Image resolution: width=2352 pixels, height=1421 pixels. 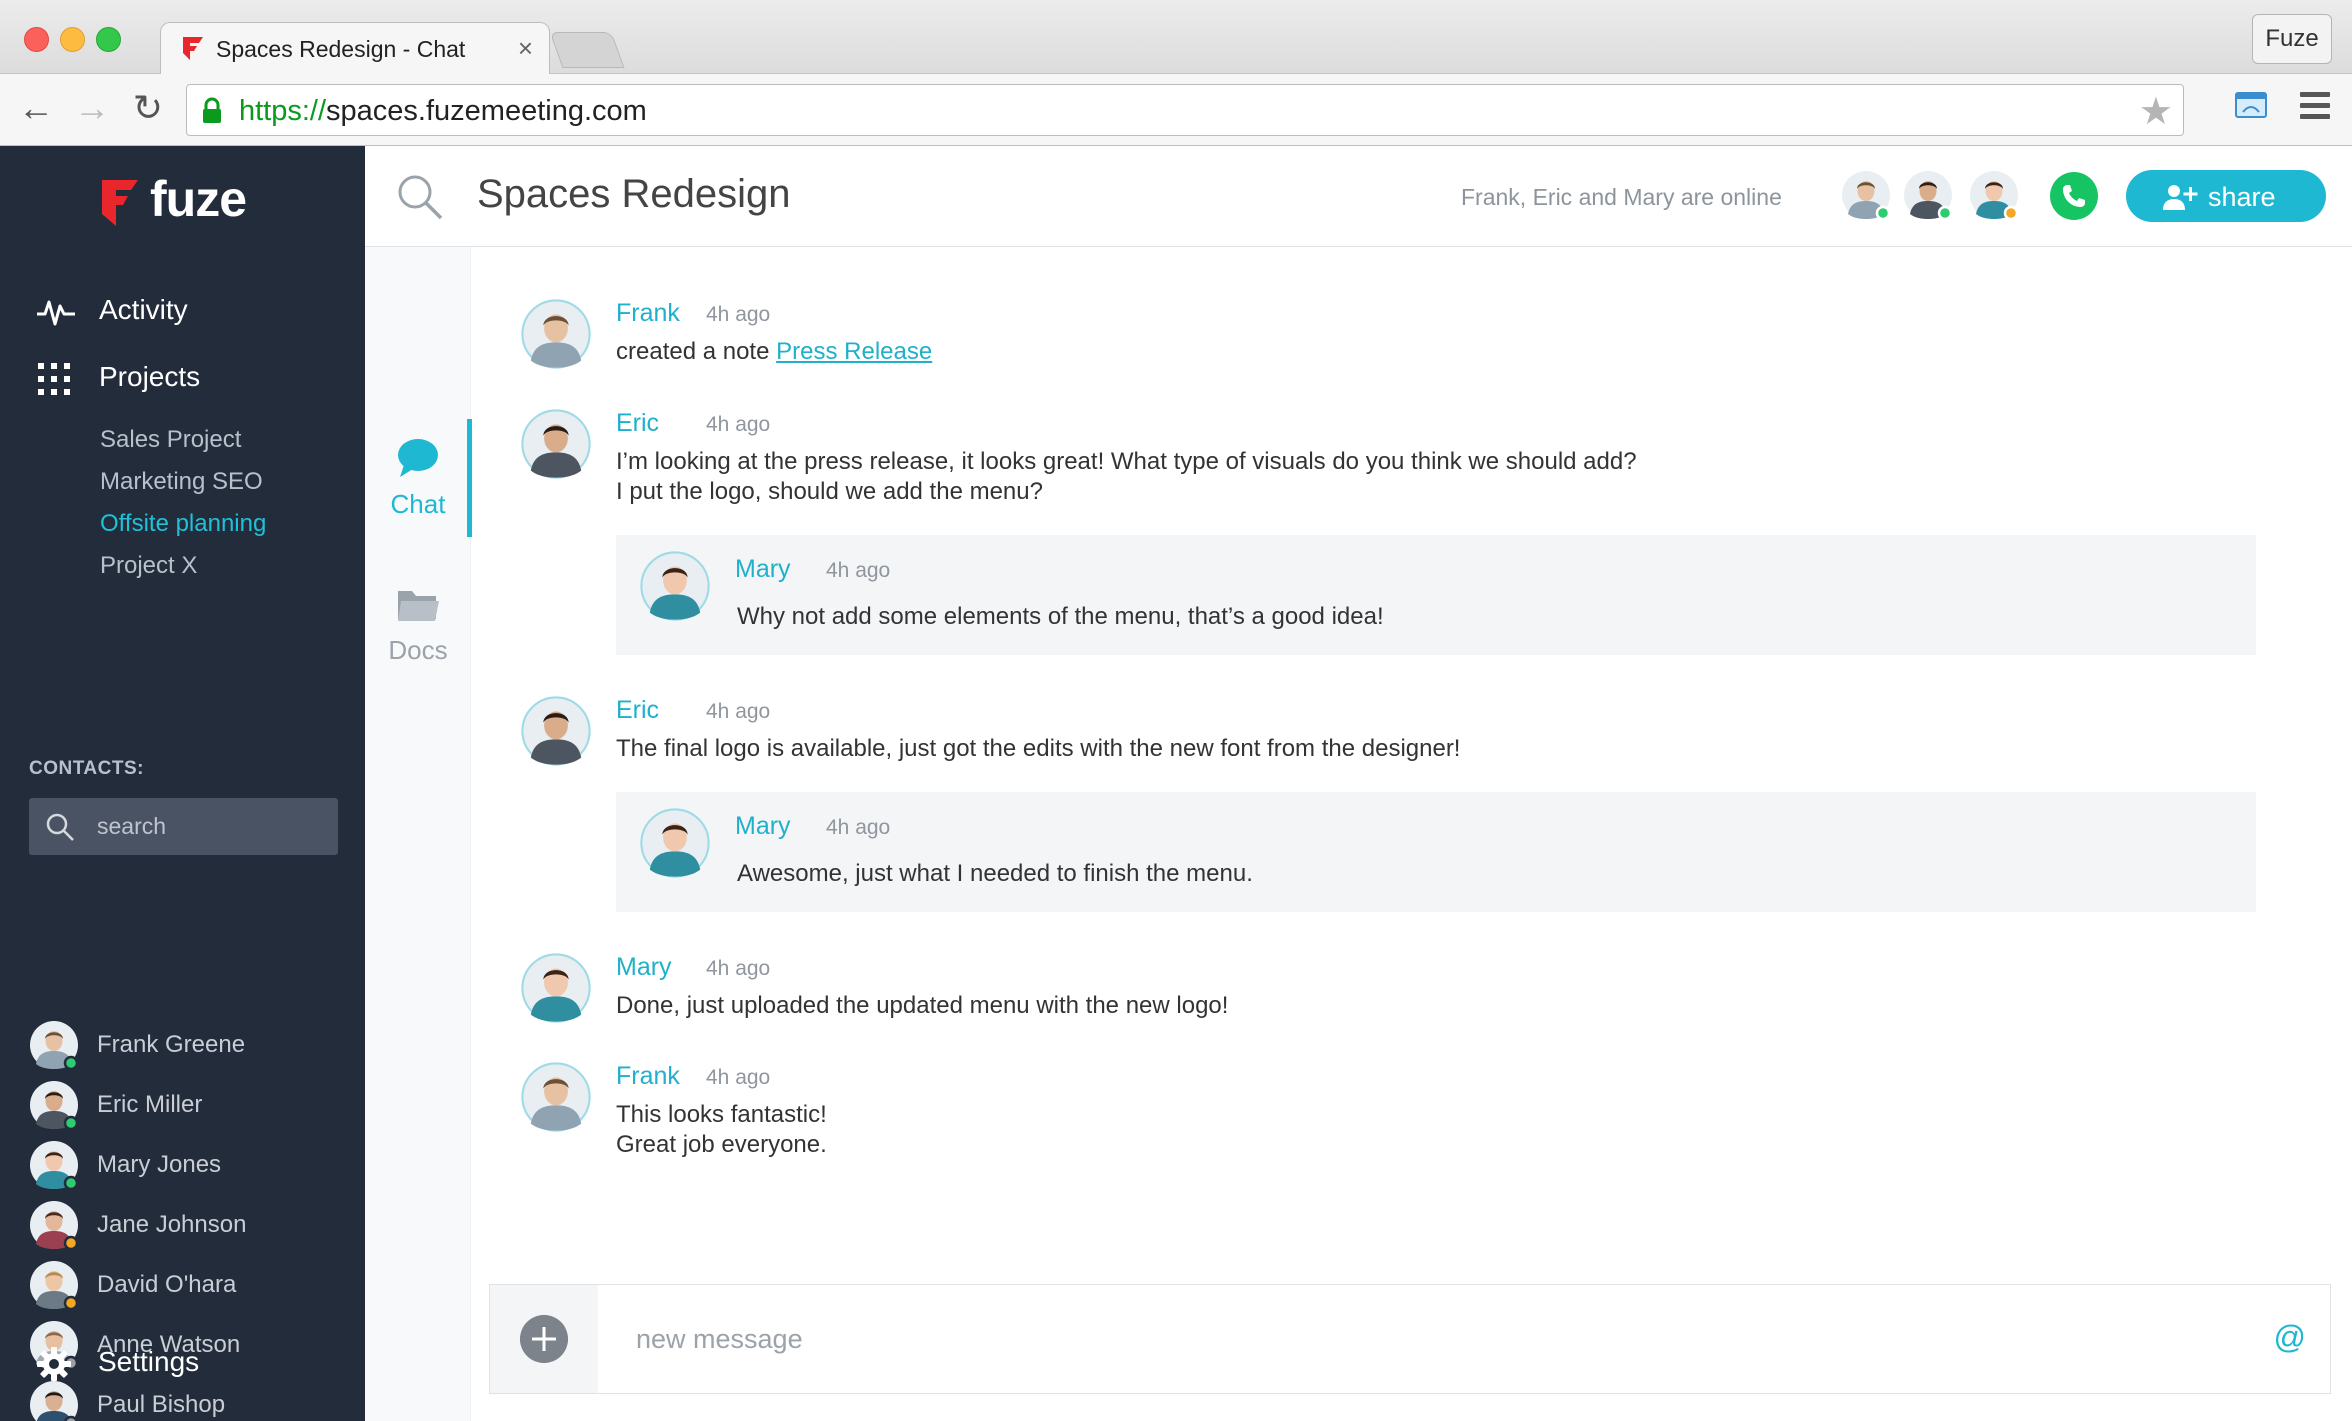 What do you see at coordinates (36, 108) in the screenshot?
I see `back-arrow-icon: ←` at bounding box center [36, 108].